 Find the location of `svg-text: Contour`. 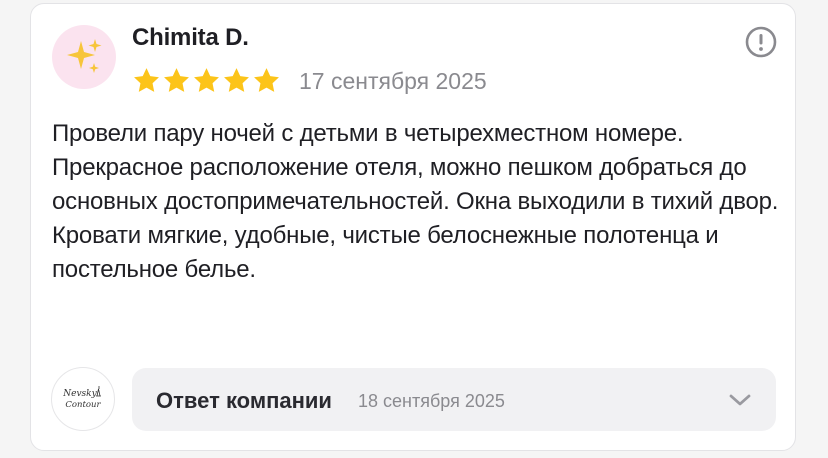

svg-text: Contour is located at coordinates (83, 405).